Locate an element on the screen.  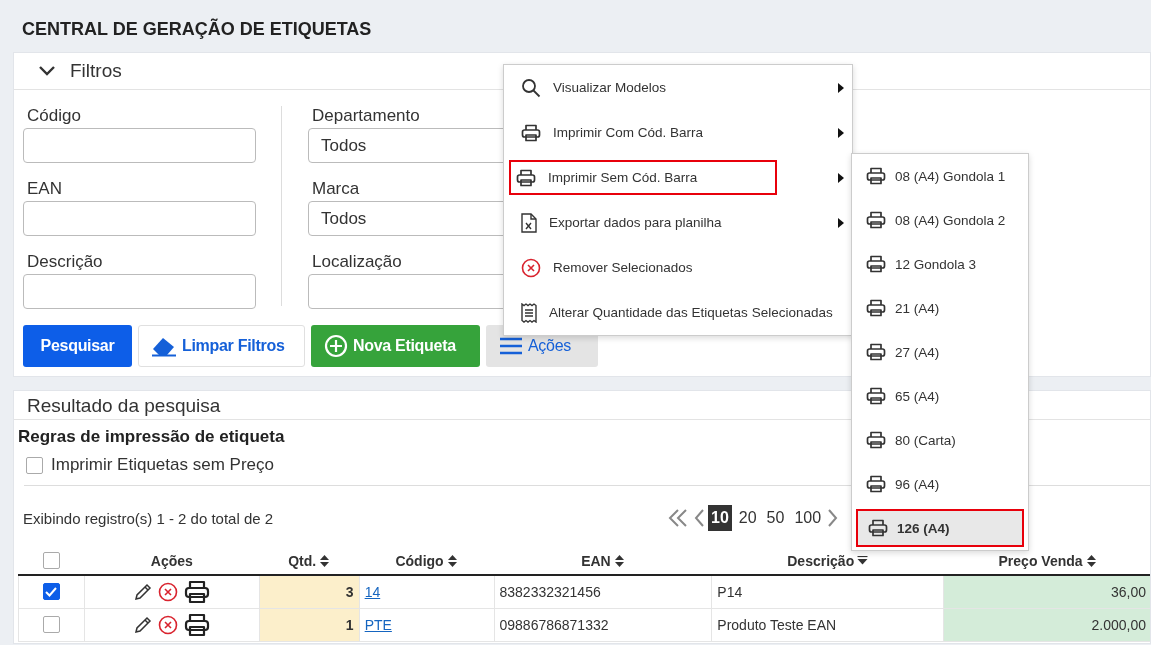
table-cell: 3 is located at coordinates (309, 591).